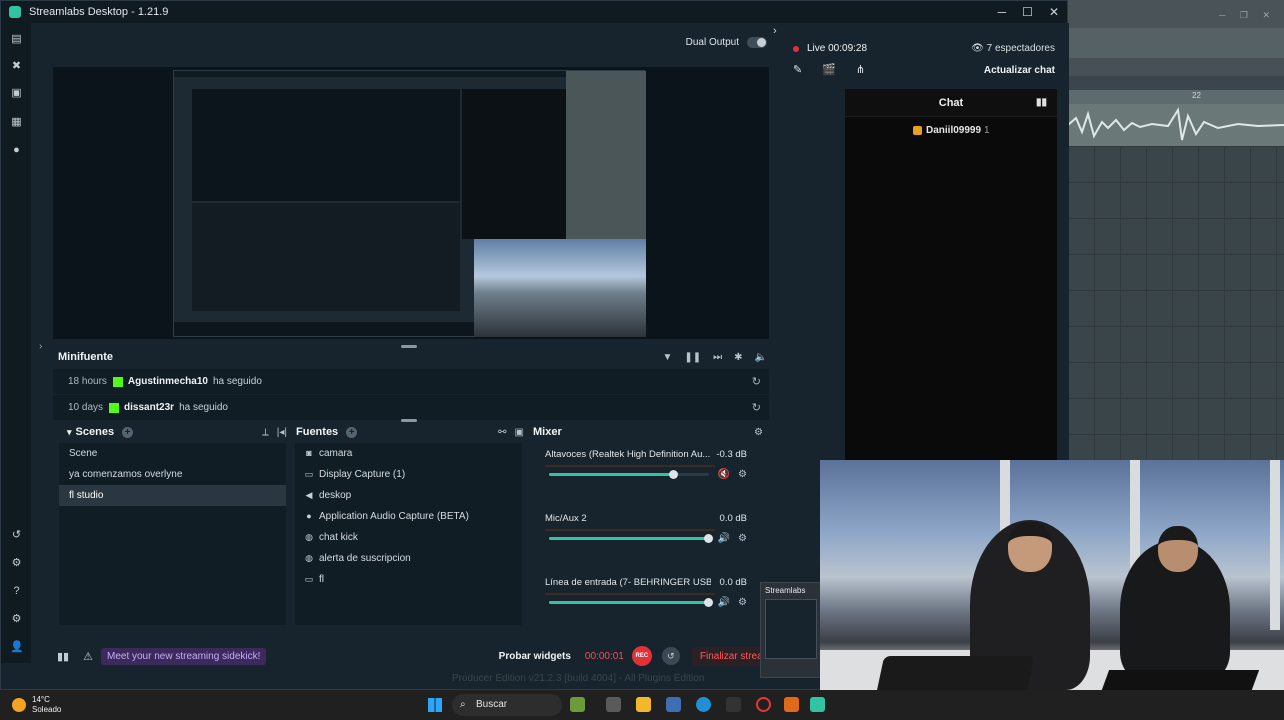  Describe the element at coordinates (16, 150) in the screenshot. I see `highlighter-icon: ●` at that location.